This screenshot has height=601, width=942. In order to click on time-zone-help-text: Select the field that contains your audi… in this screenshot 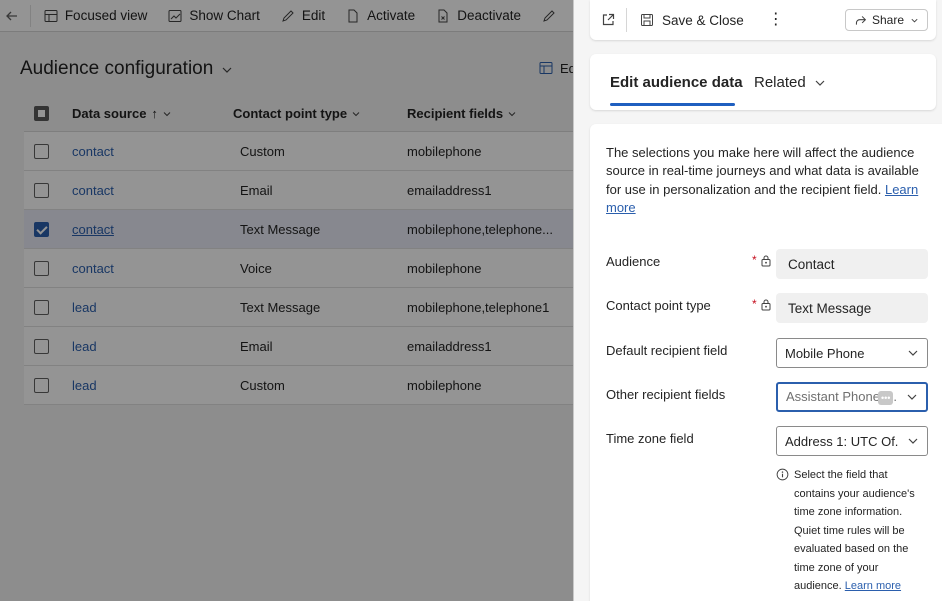, I will do `click(860, 531)`.